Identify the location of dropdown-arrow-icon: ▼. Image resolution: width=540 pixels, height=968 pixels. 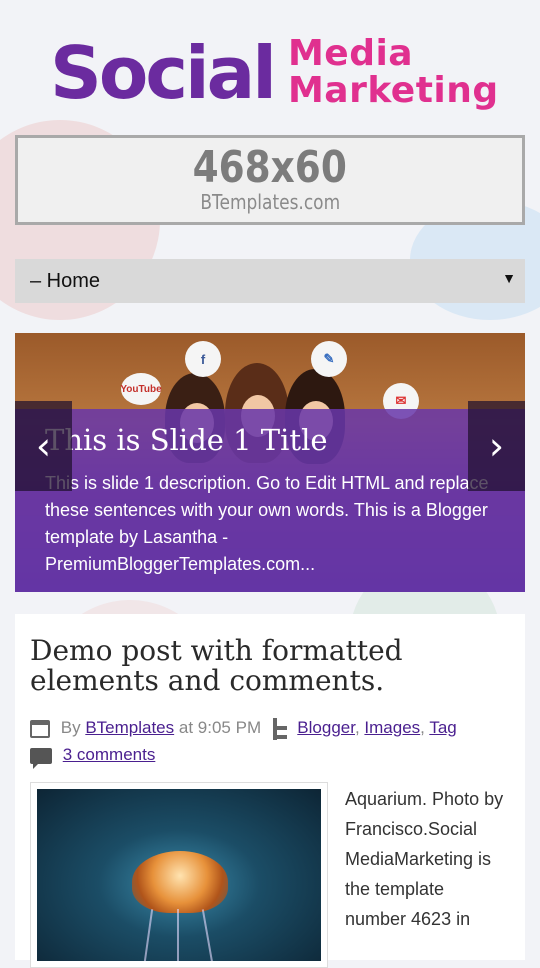
(509, 278).